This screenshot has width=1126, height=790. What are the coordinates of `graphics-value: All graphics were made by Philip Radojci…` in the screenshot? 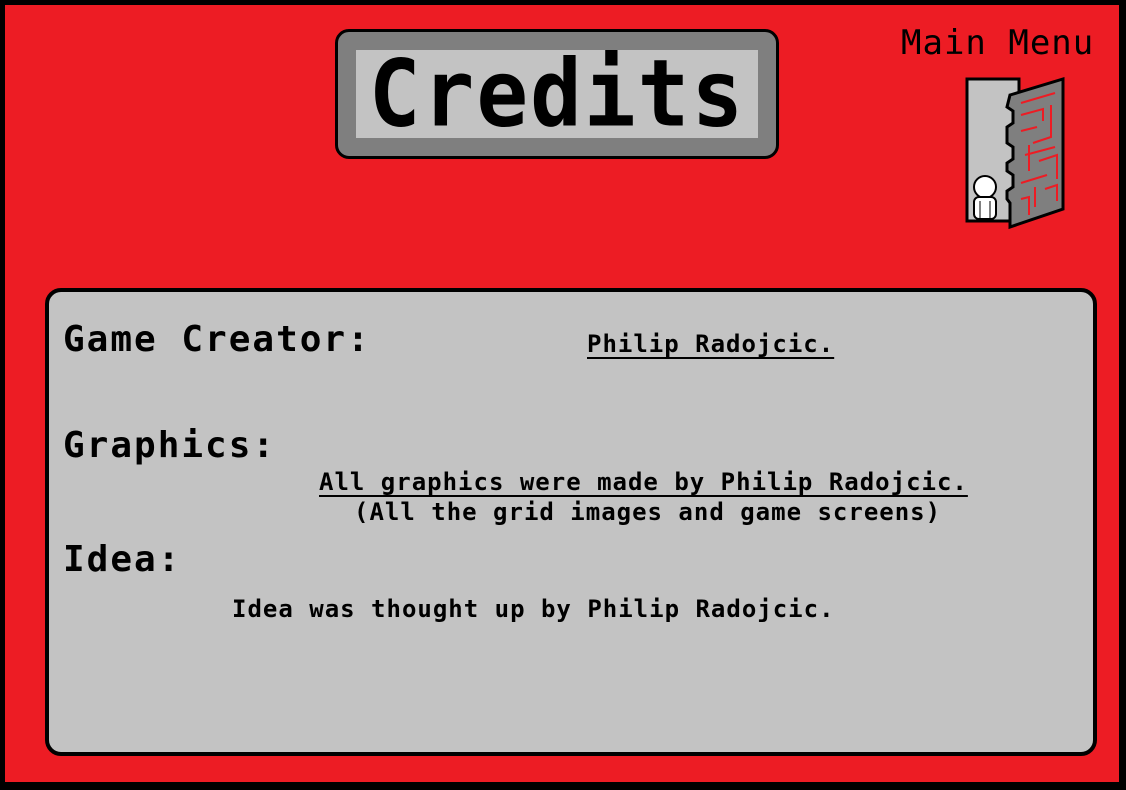 It's located at (643, 482).